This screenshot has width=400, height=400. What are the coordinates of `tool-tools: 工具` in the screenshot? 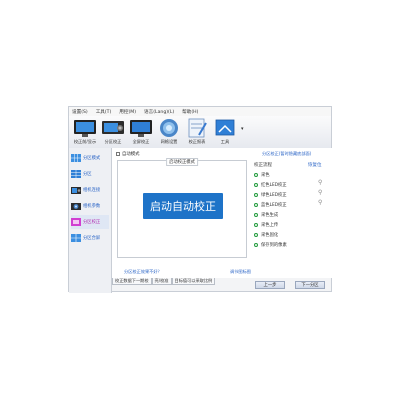 It's located at (225, 132).